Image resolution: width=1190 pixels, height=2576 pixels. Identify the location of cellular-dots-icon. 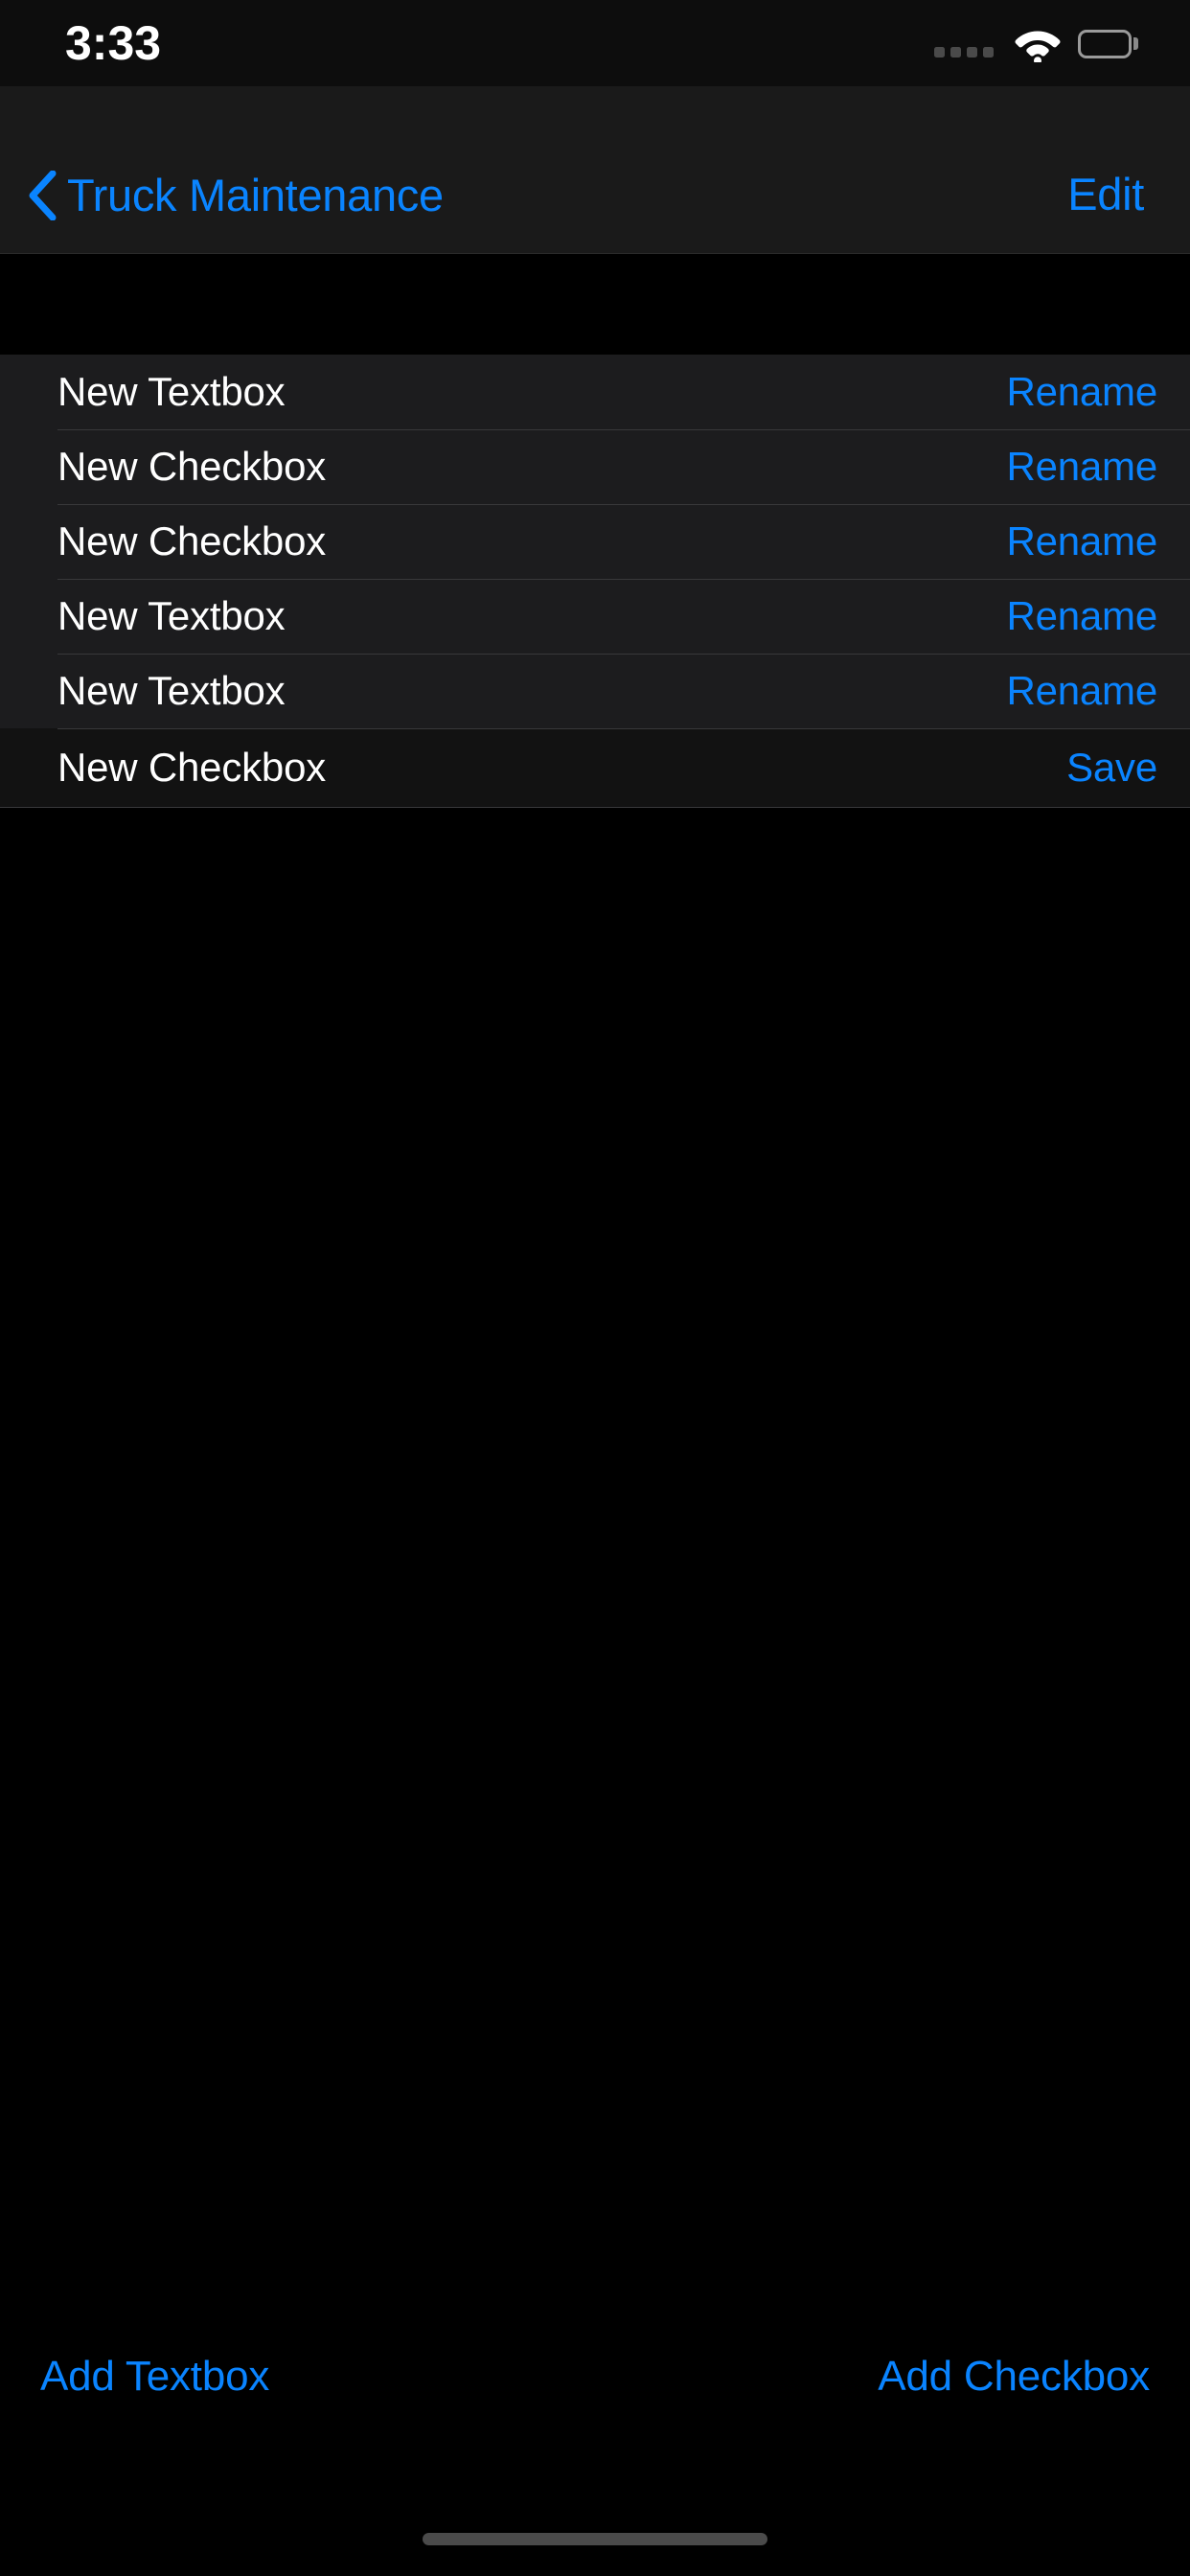
(964, 44).